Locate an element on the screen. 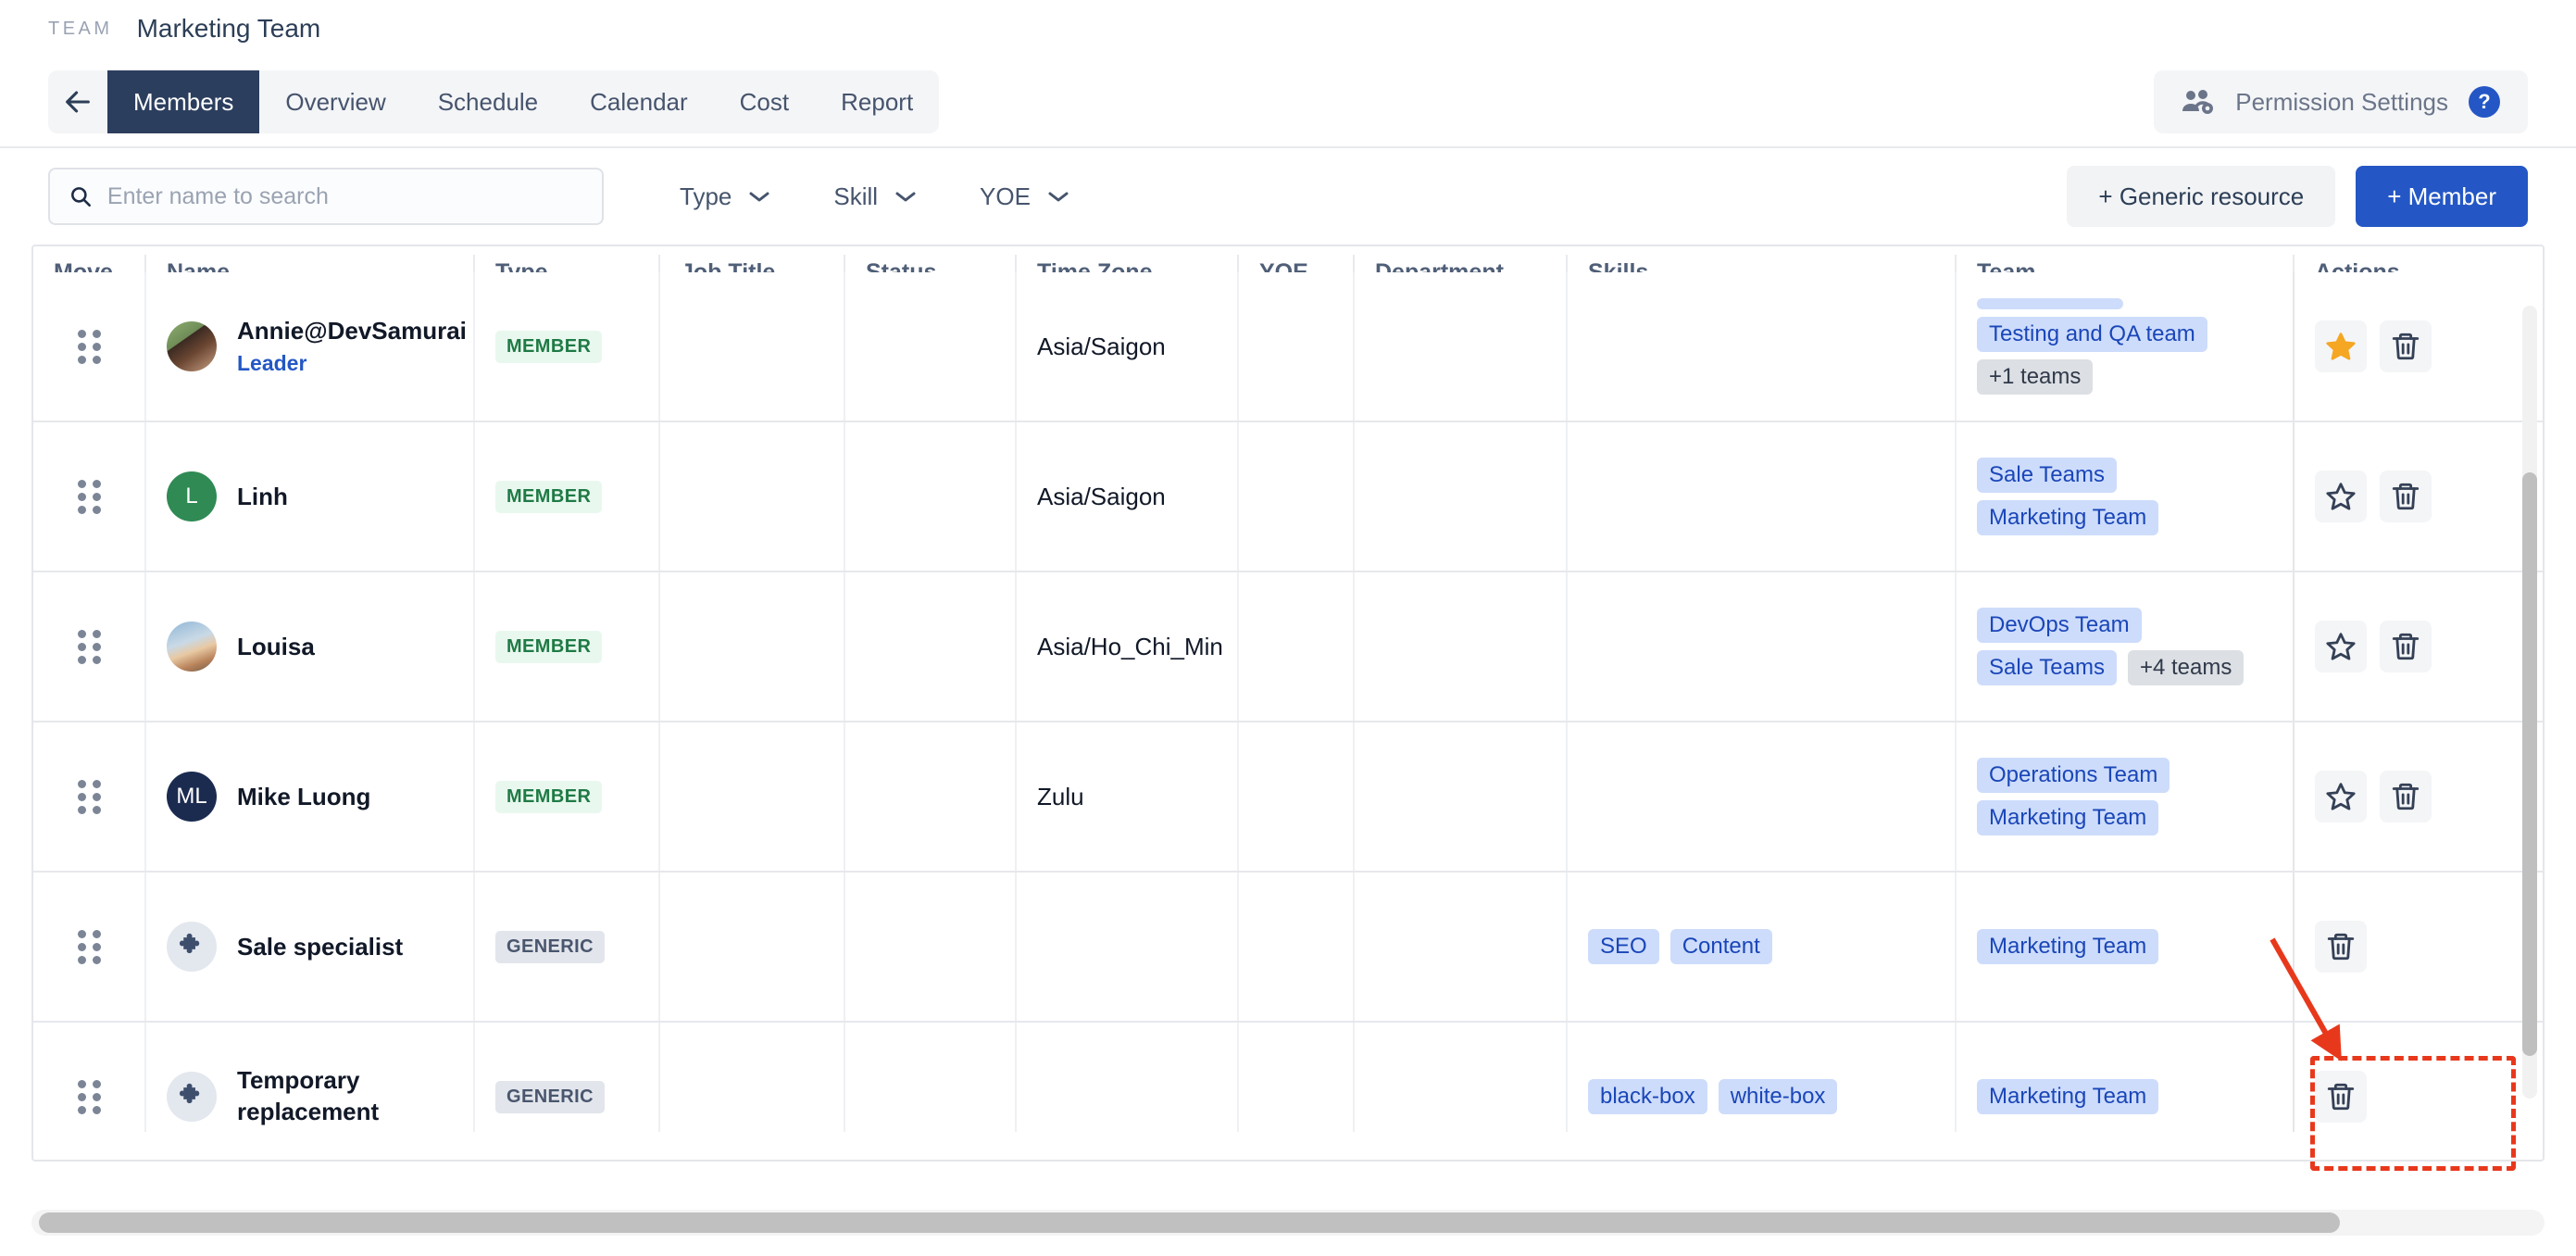 The width and height of the screenshot is (2576, 1256). add-generic-resource-button: + Generic resource is located at coordinates (2201, 196).